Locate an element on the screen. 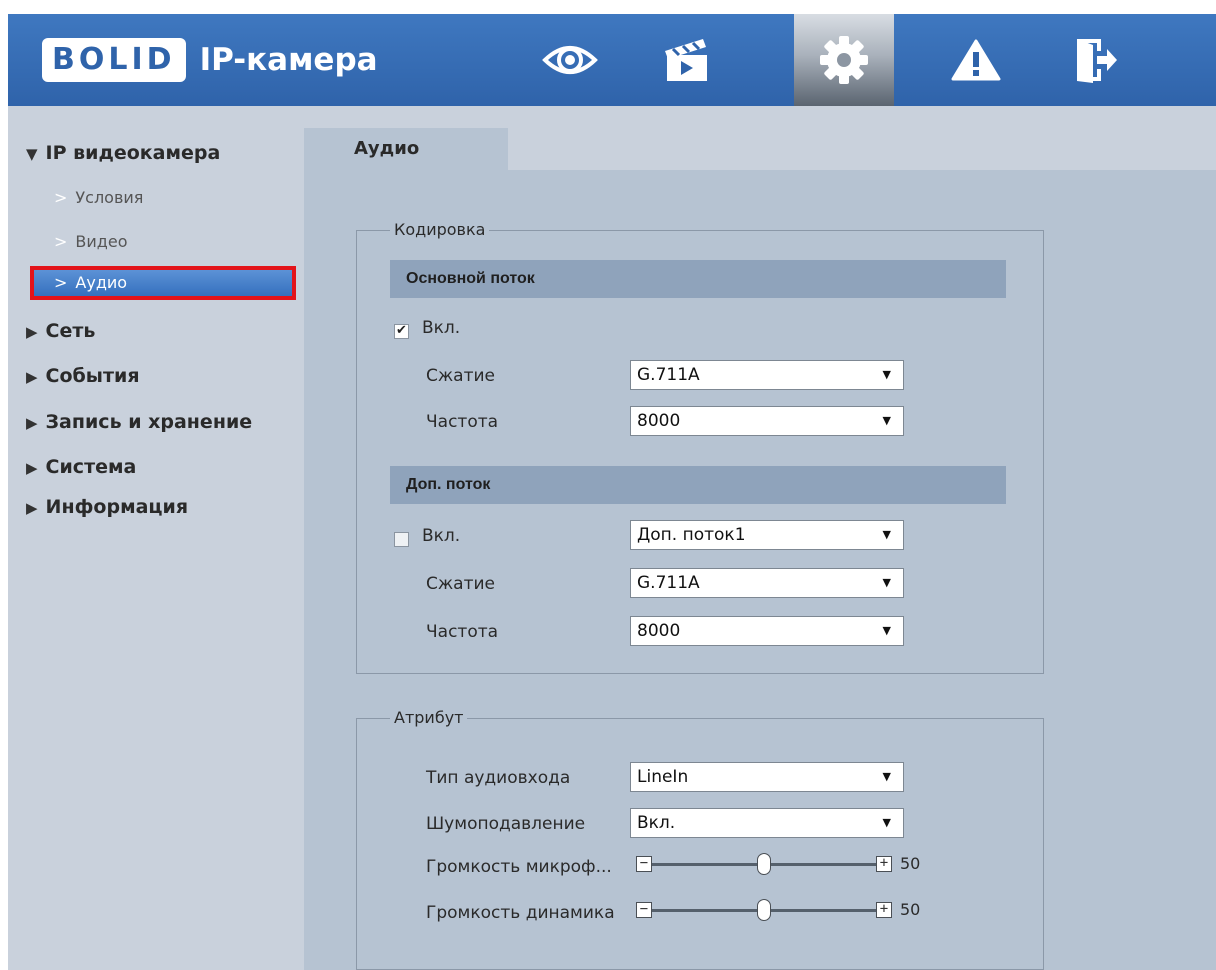 The image size is (1216, 970). sidebar-section-label: IP видеокамера is located at coordinates (133, 153).